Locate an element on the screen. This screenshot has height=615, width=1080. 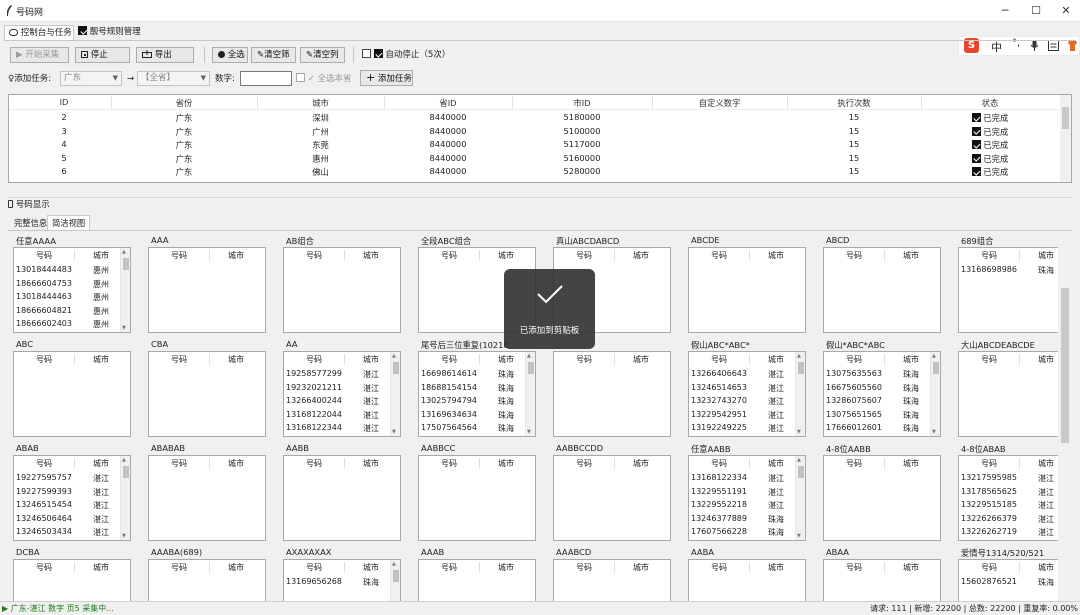
list-item-number: 16698614614 is located at coordinates (449, 373).